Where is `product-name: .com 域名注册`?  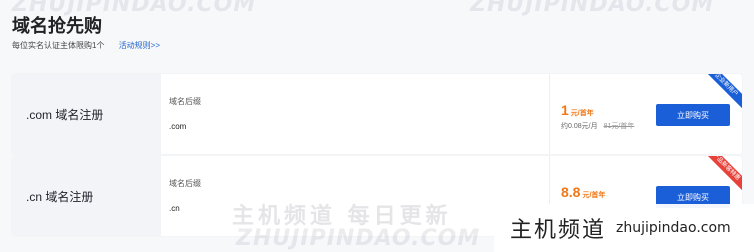 product-name: .com 域名注册 is located at coordinates (65, 114).